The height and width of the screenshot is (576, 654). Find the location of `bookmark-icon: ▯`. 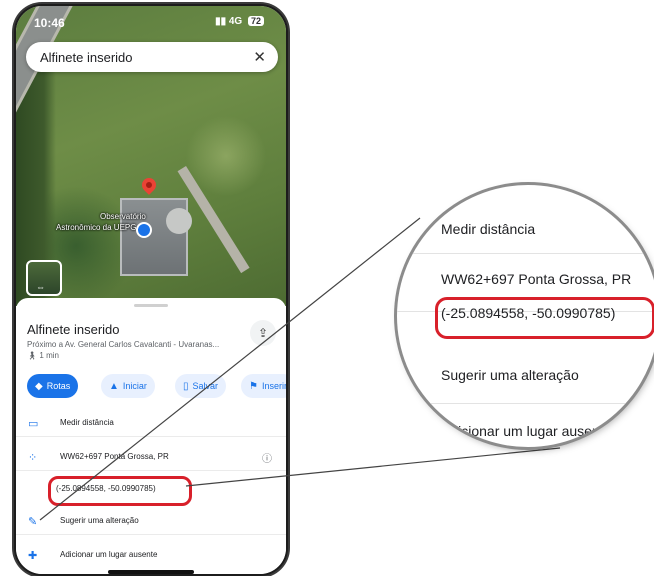

bookmark-icon: ▯ is located at coordinates (186, 386).